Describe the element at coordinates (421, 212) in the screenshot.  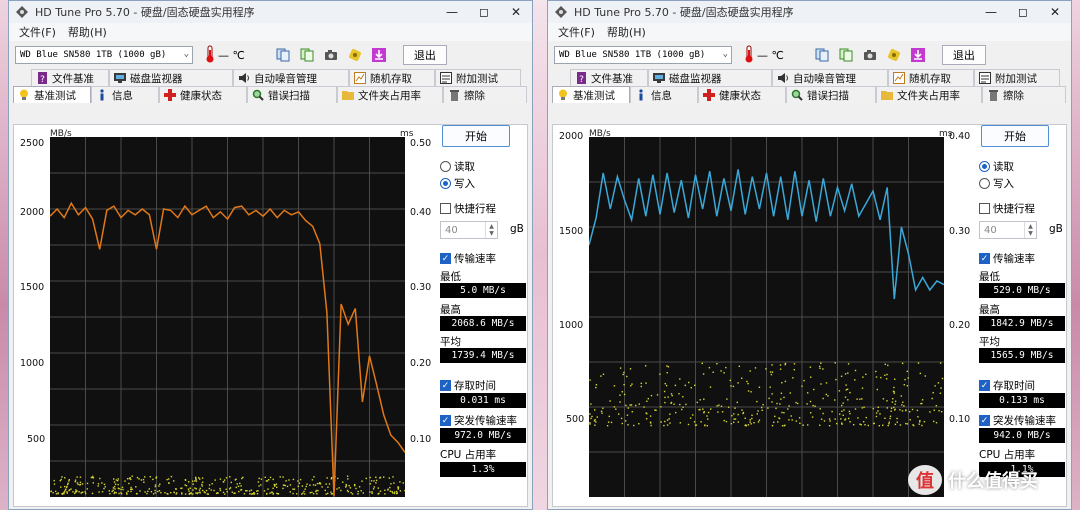
I see `y2-tick: 0.40` at that location.